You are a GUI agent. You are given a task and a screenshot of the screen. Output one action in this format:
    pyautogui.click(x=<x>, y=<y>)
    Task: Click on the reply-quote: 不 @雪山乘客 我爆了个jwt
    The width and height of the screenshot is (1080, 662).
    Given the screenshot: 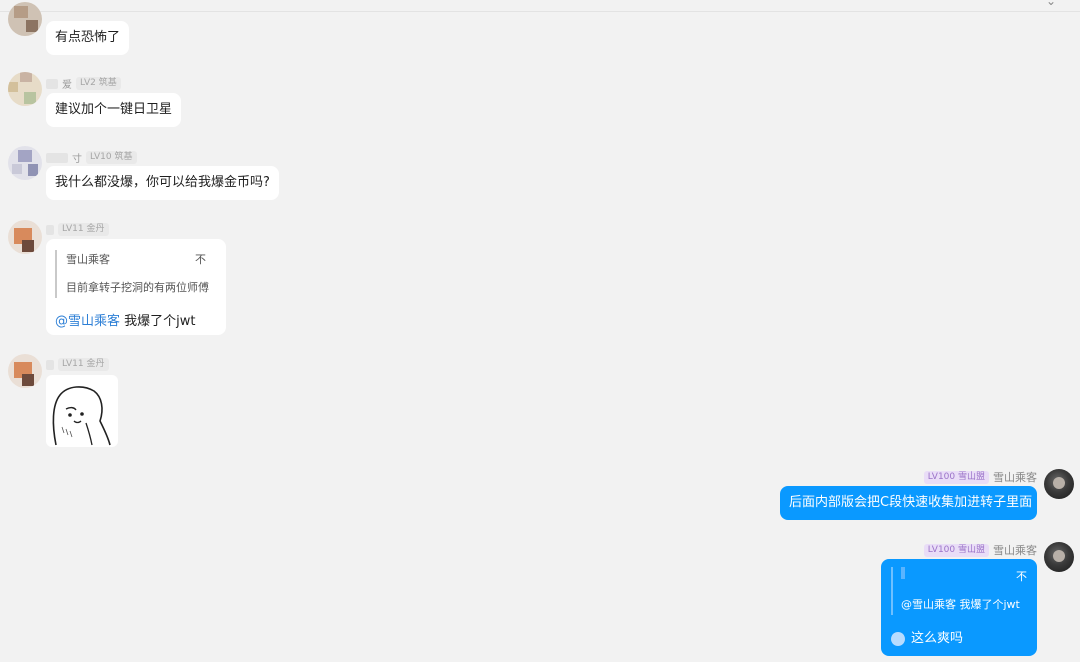 What is the action you would take?
    pyautogui.click(x=959, y=591)
    